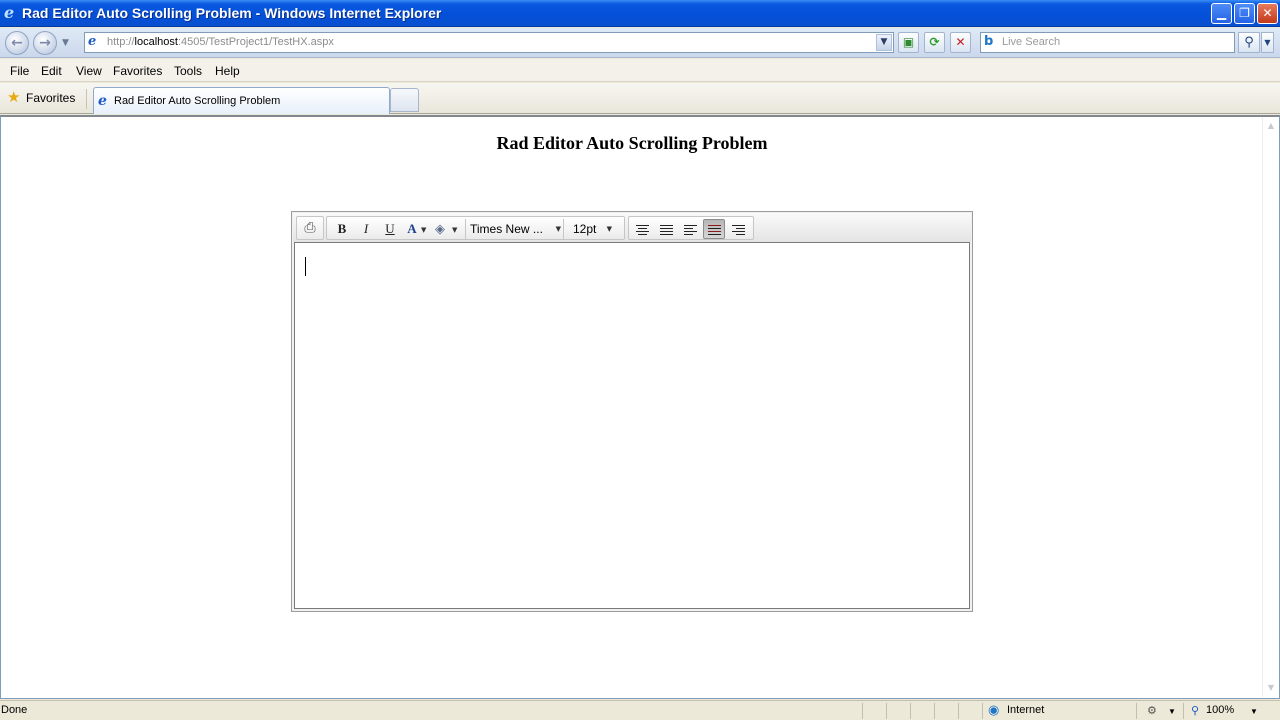 The image size is (1280, 720). I want to click on restore-button: ❐, so click(1244, 13).